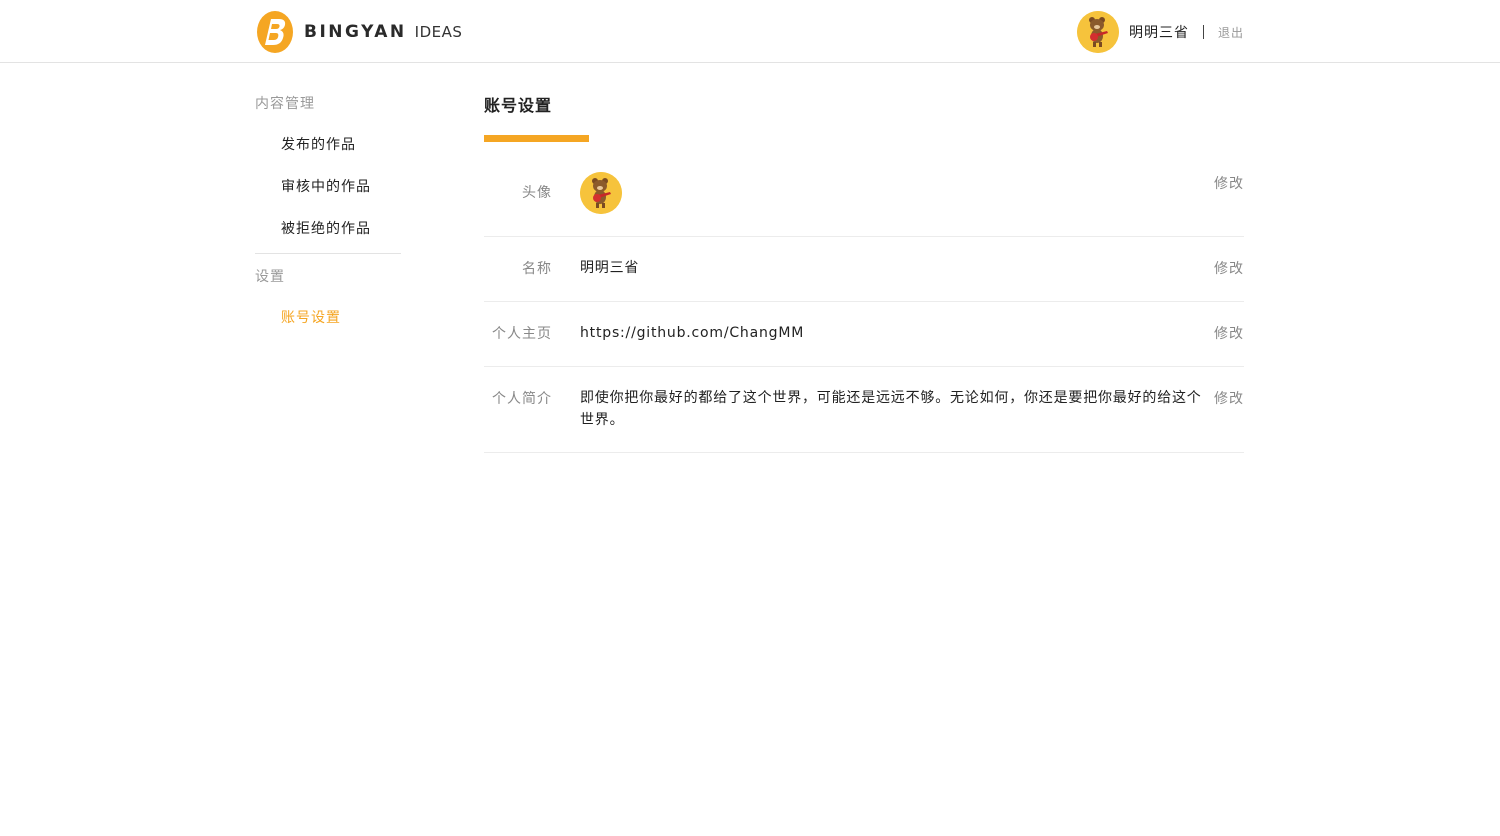 This screenshot has width=1500, height=836. I want to click on user-avatar, so click(1097, 32).